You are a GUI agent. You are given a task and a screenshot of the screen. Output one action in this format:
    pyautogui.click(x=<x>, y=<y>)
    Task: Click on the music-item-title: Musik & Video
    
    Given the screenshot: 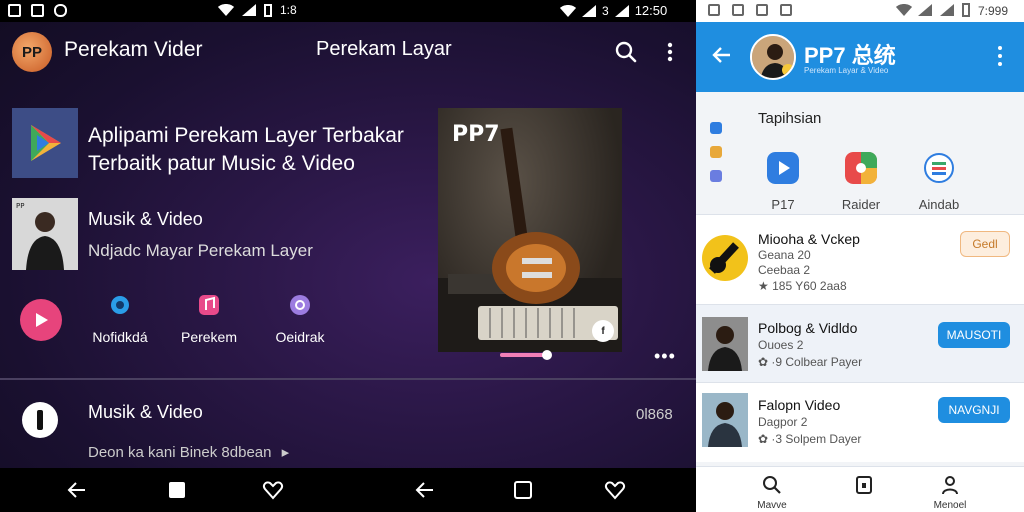 What is the action you would take?
    pyautogui.click(x=145, y=219)
    